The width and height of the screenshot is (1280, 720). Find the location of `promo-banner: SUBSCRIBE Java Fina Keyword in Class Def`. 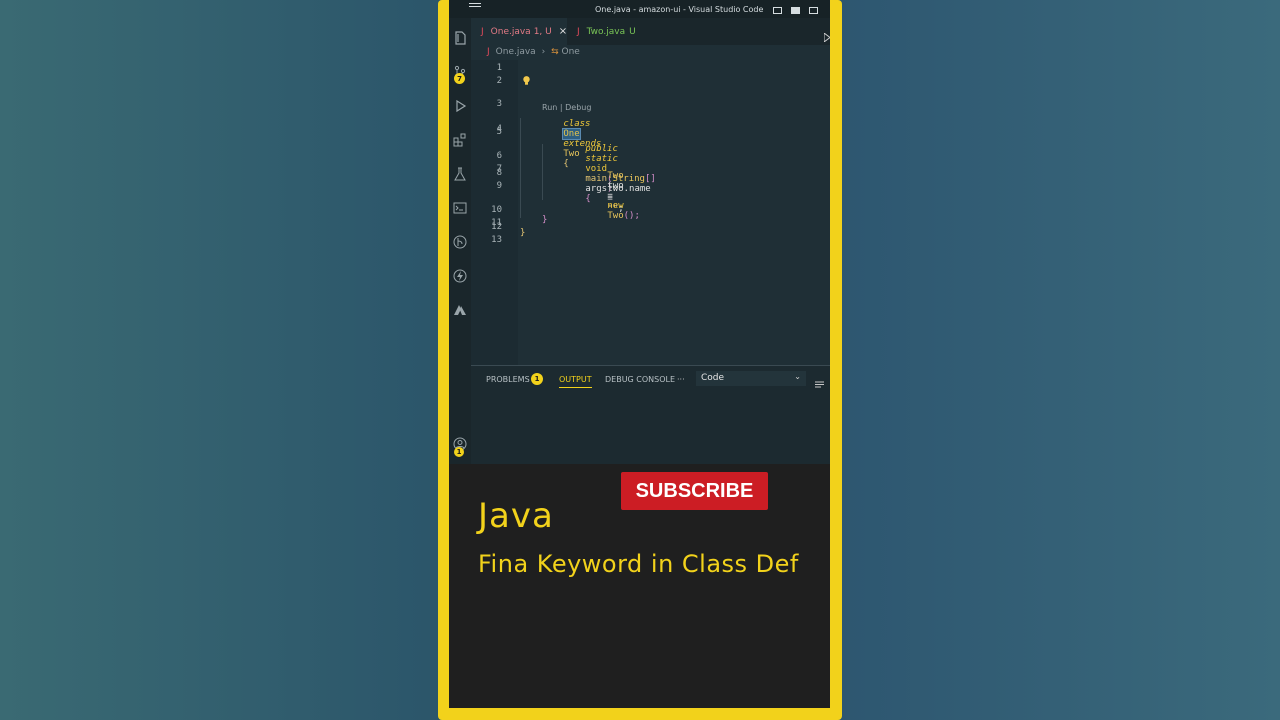

promo-banner: SUBSCRIBE Java Fina Keyword in Class Def is located at coordinates (639, 586).